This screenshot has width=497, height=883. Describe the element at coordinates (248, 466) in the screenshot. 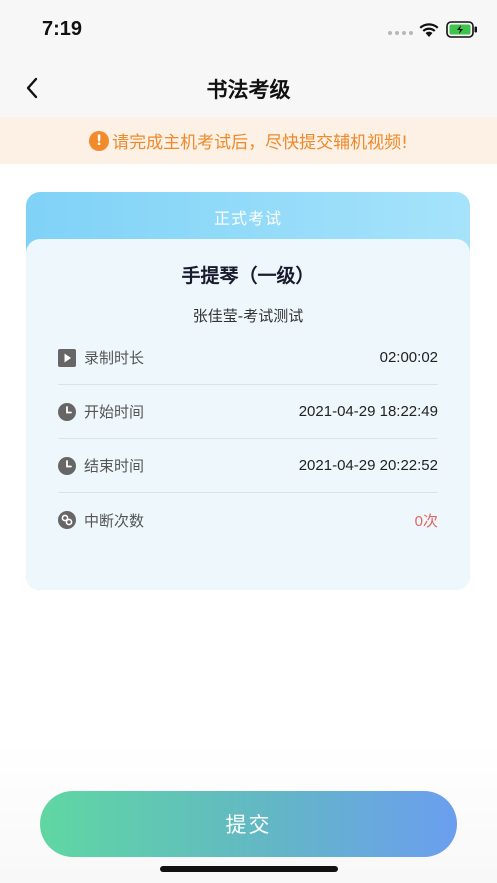

I see `row-end-time: 结束时间 2021-04-29 20:22:52` at that location.